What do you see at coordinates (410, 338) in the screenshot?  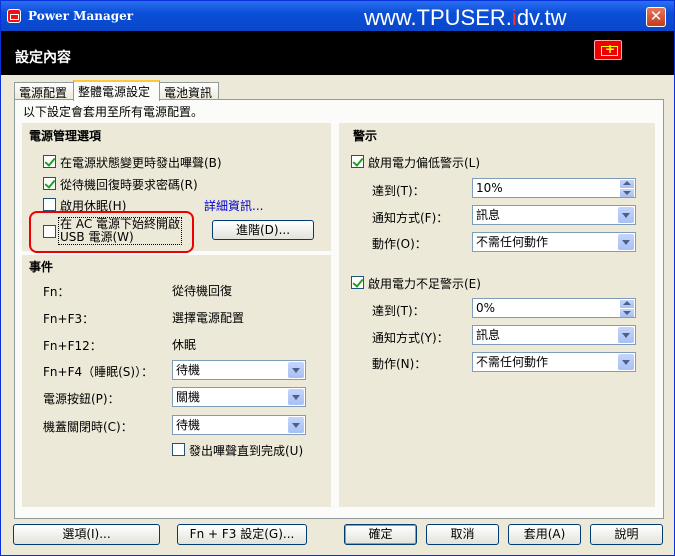 I see `critical-notify-label: 通知方式(Y)：` at bounding box center [410, 338].